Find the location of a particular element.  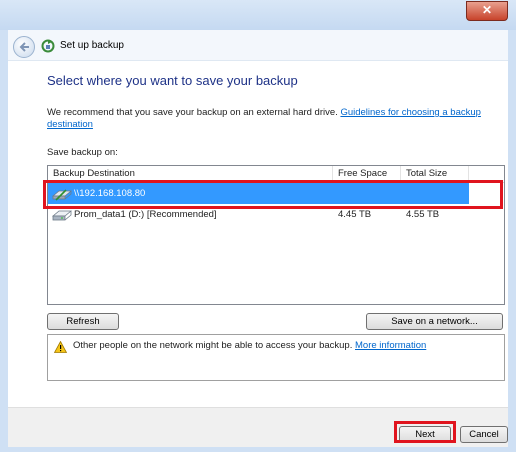

close-button: ✕ is located at coordinates (487, 11).